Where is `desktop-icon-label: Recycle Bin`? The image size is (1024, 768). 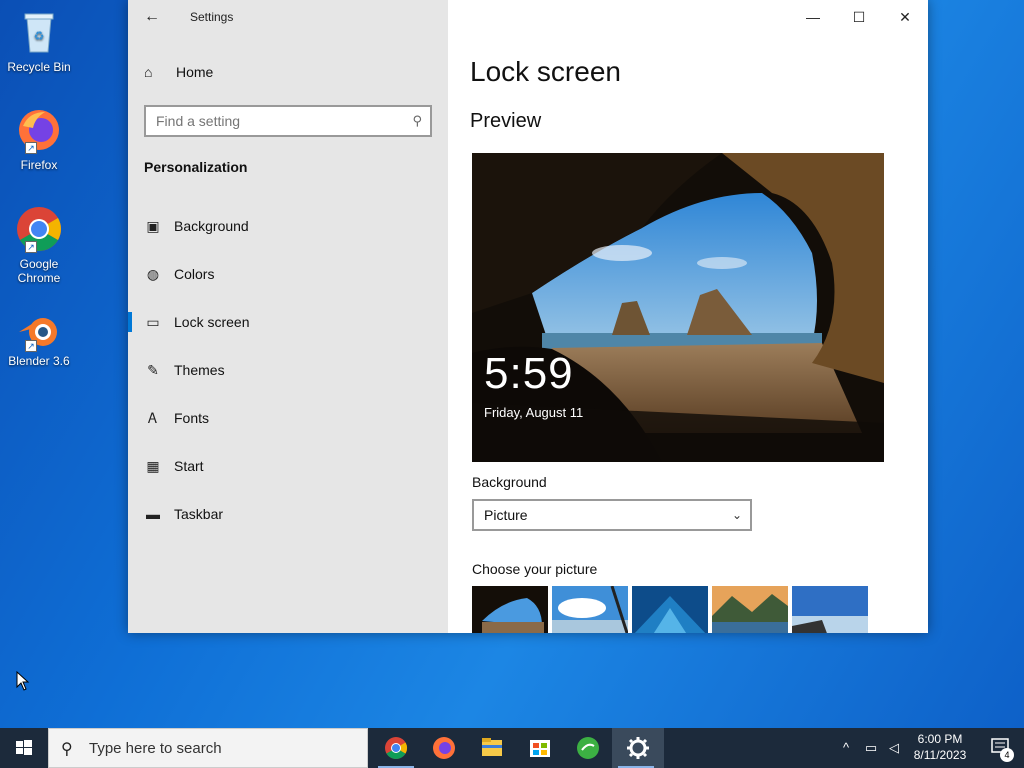
desktop-icon-label: Recycle Bin is located at coordinates (39, 67).